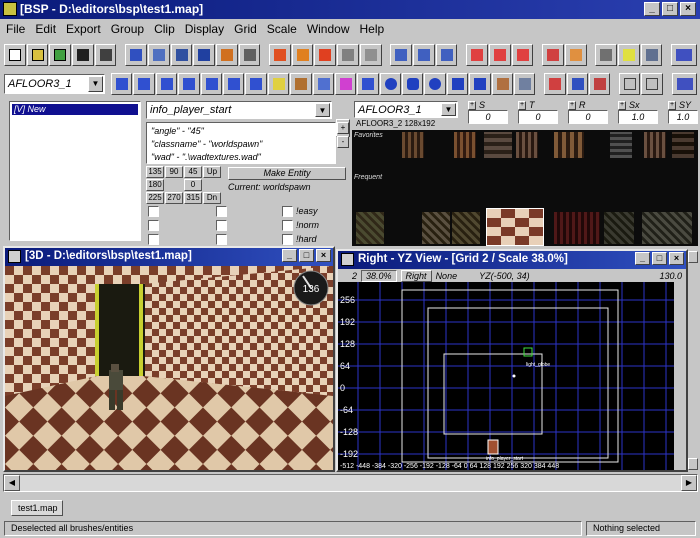 This screenshot has width=700, height=538. Describe the element at coordinates (287, 211) in the screenshot. I see `flag-easy-checkbox` at that location.